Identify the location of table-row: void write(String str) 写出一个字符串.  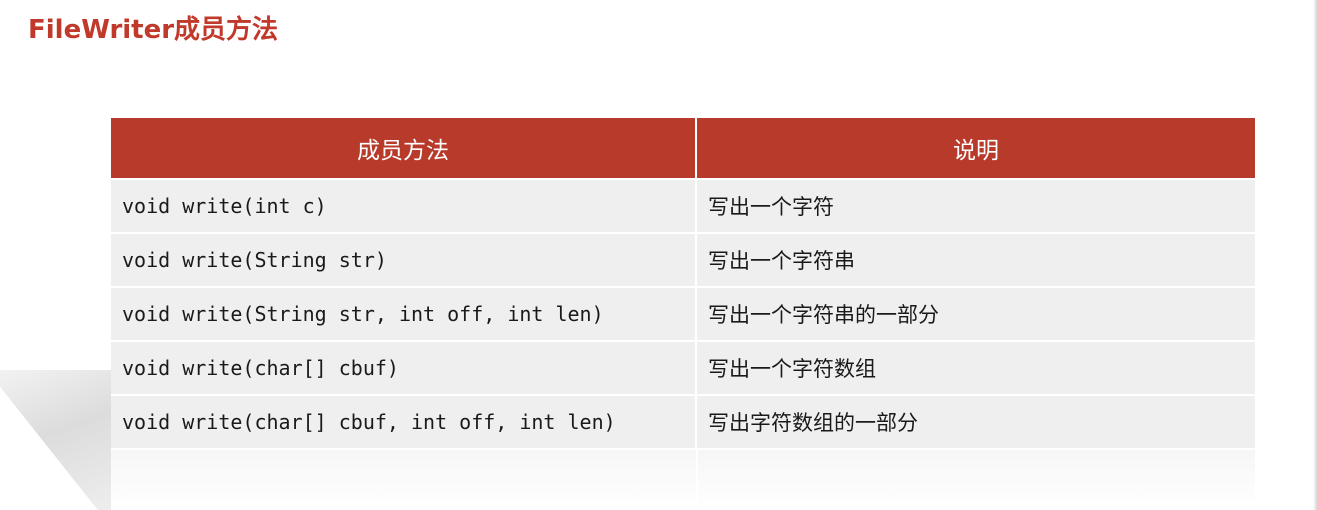
(683, 260).